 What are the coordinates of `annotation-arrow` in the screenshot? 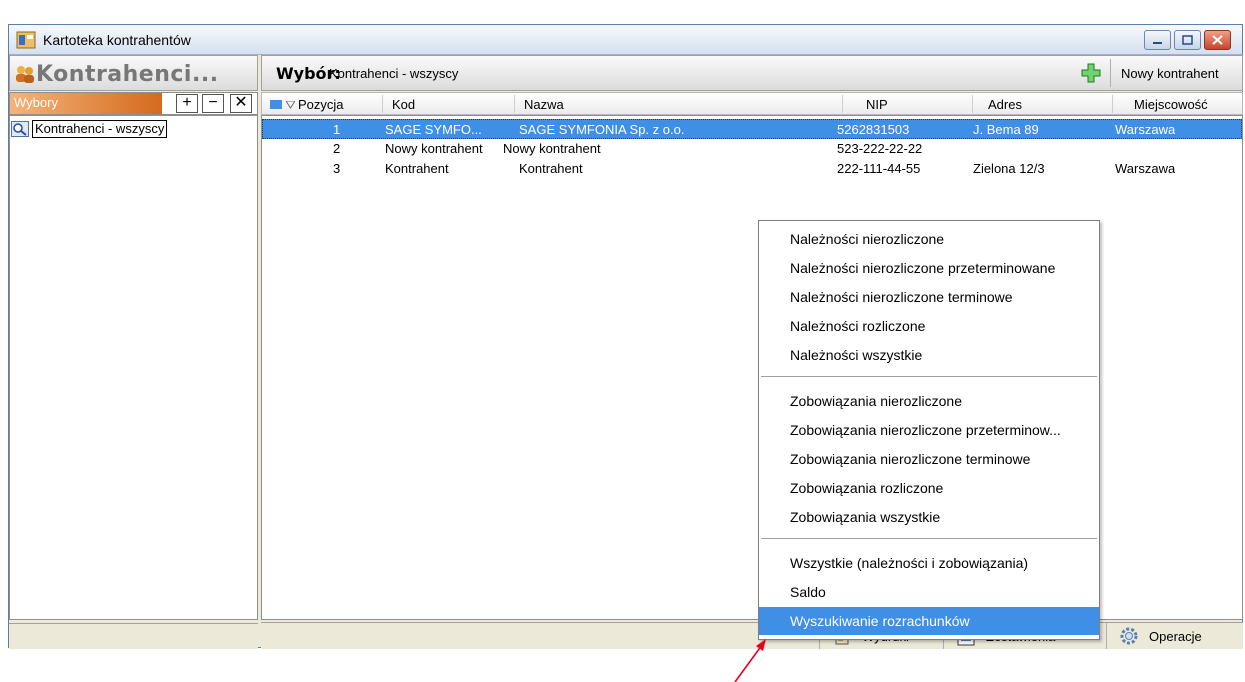 It's located at (750, 660).